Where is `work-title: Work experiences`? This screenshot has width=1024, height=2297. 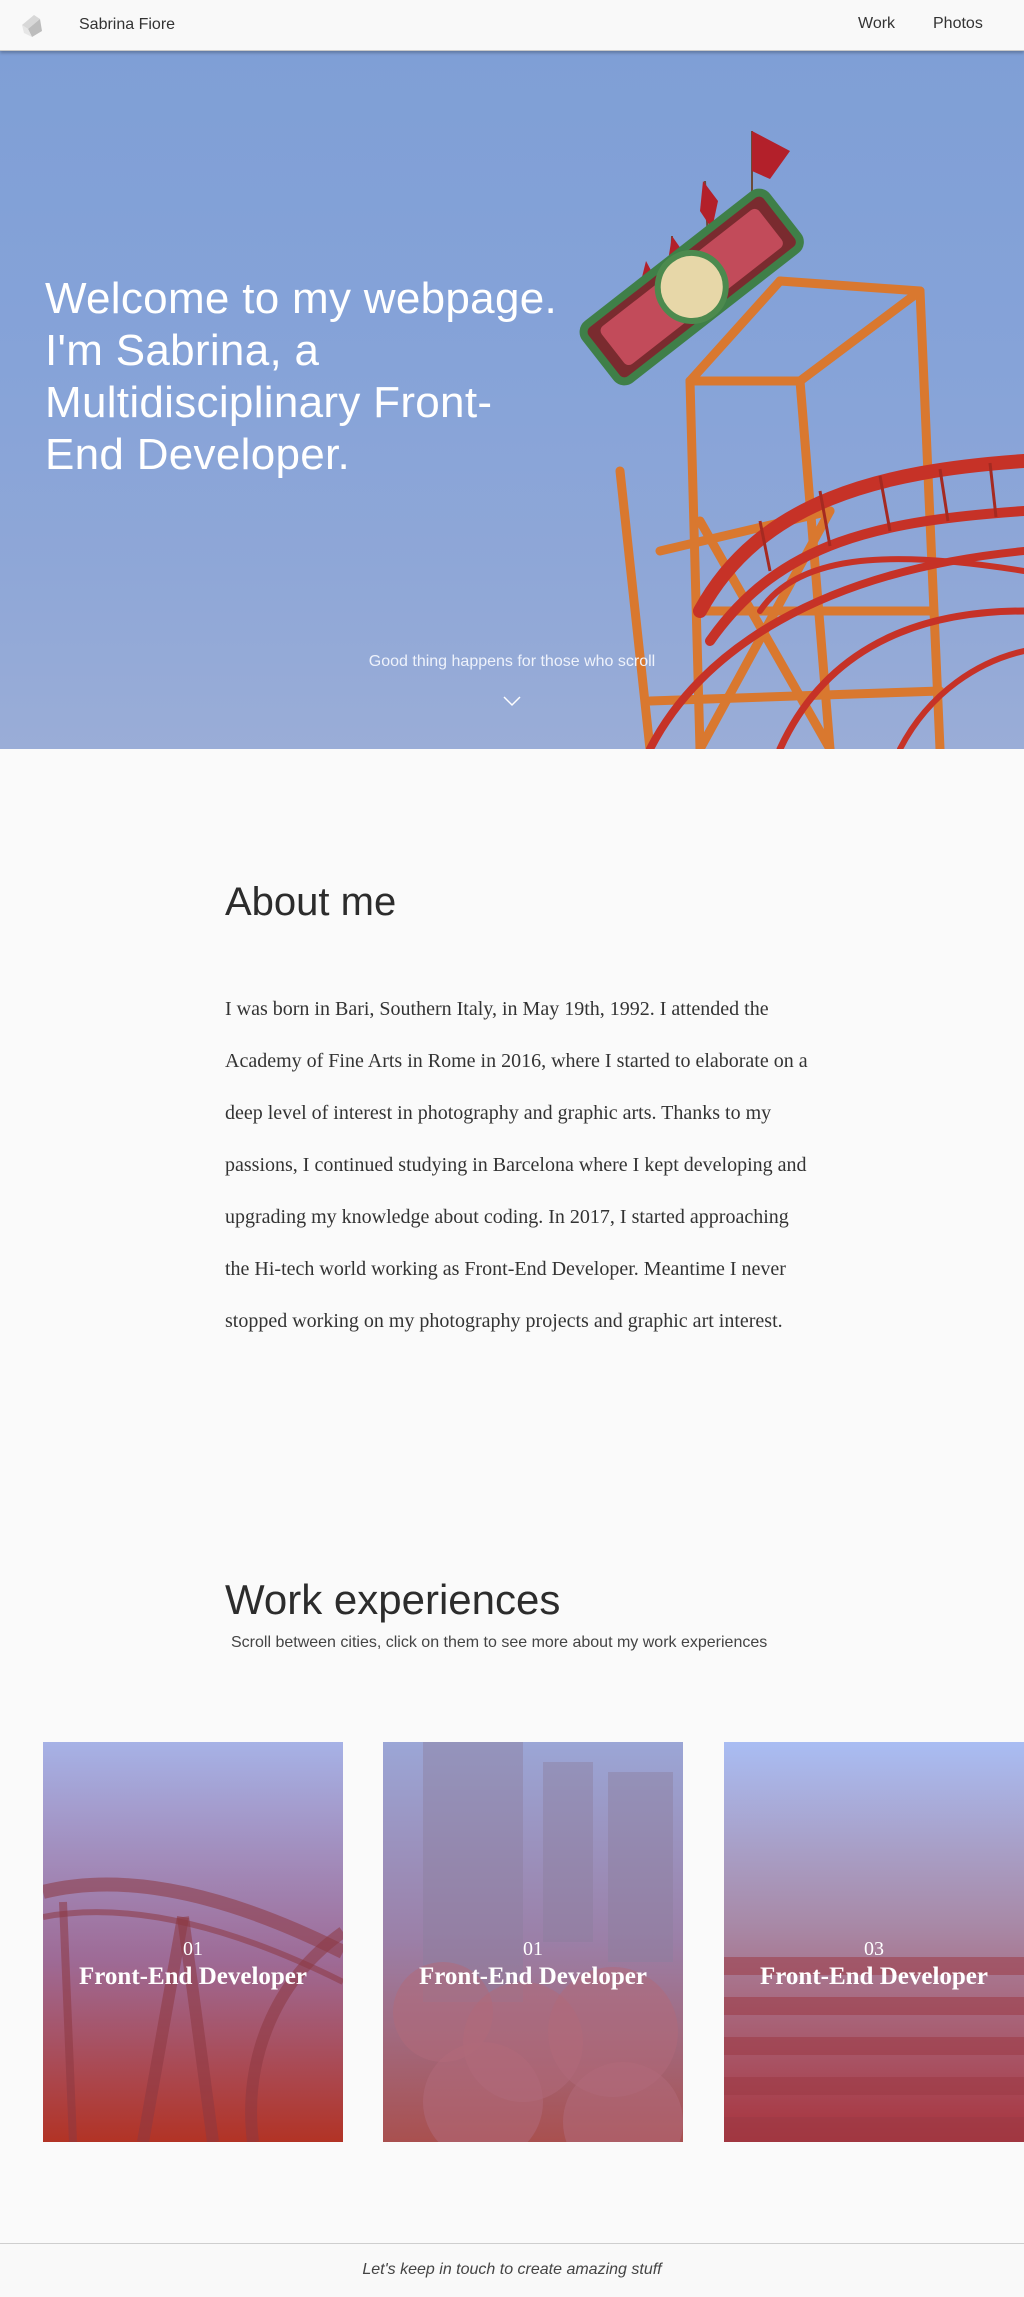 work-title: Work experiences is located at coordinates (393, 1599).